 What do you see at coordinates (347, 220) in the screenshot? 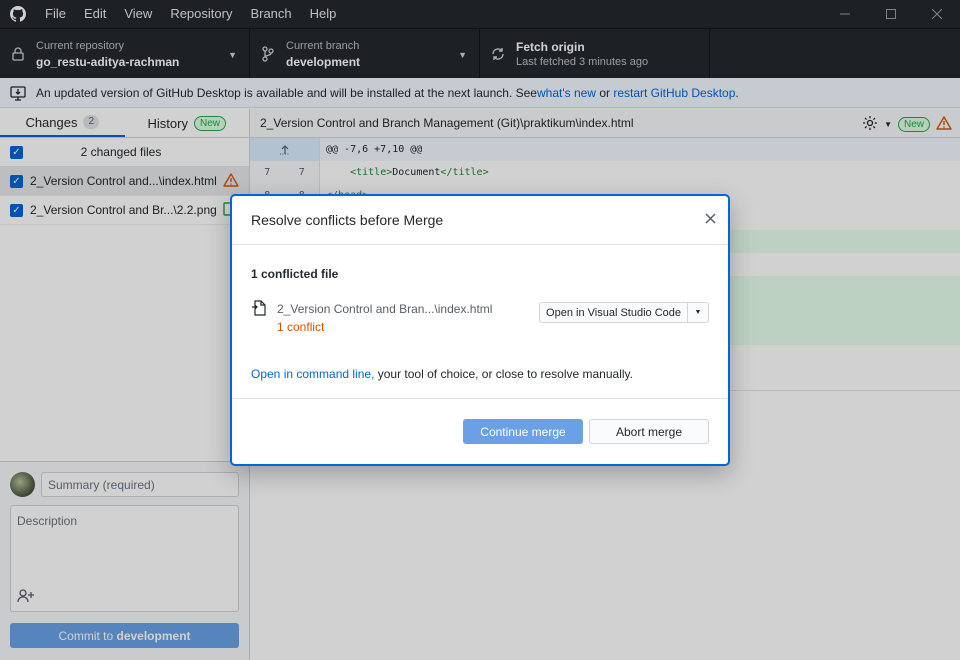
I see `dialog-title: Resolve conflicts before Merge` at bounding box center [347, 220].